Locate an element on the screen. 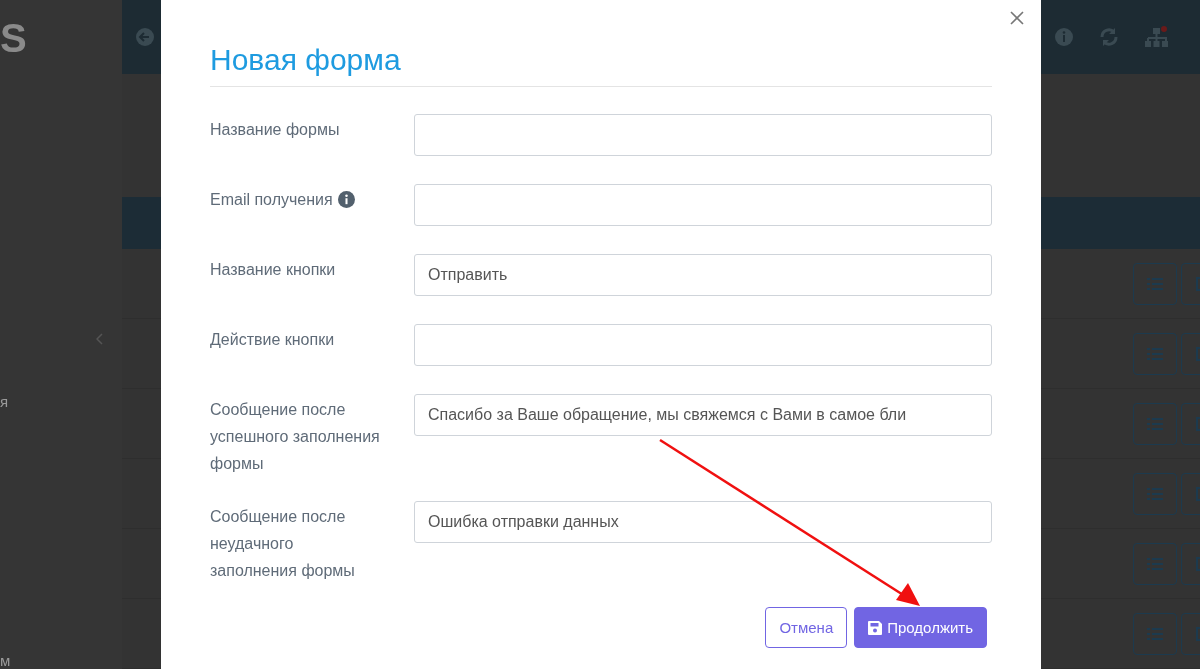  modal-title: Новая форма is located at coordinates (306, 60).